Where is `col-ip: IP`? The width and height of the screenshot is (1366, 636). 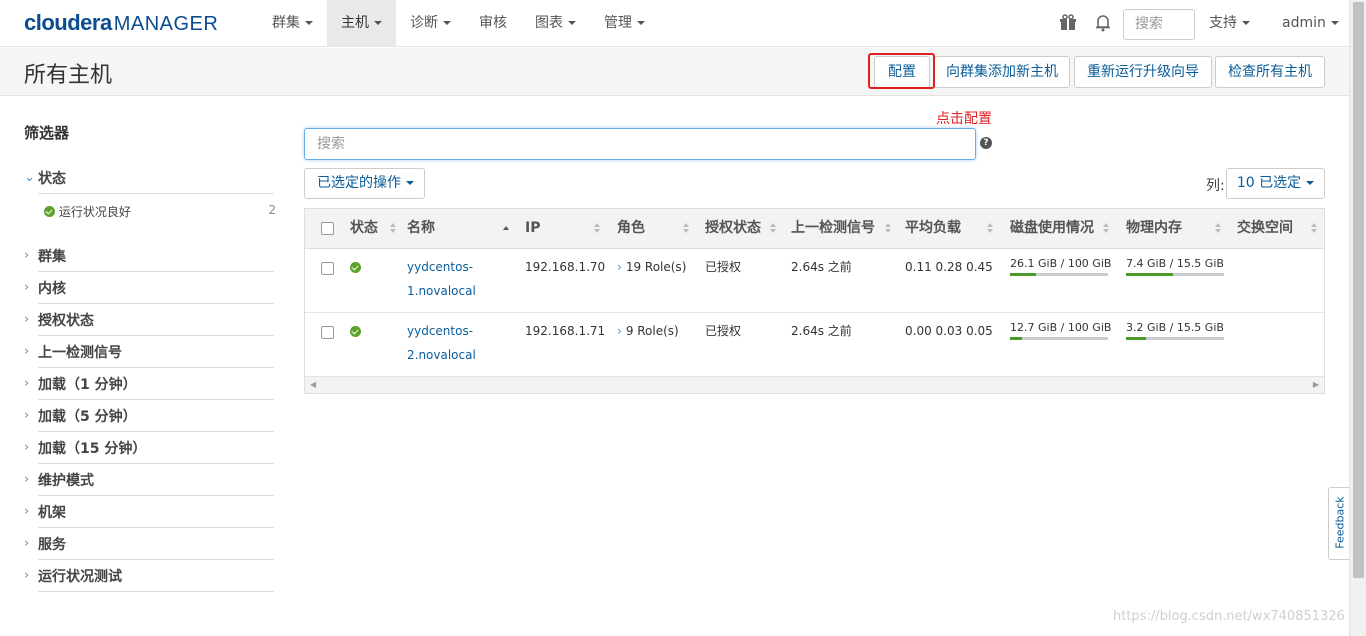
col-ip: IP is located at coordinates (532, 229).